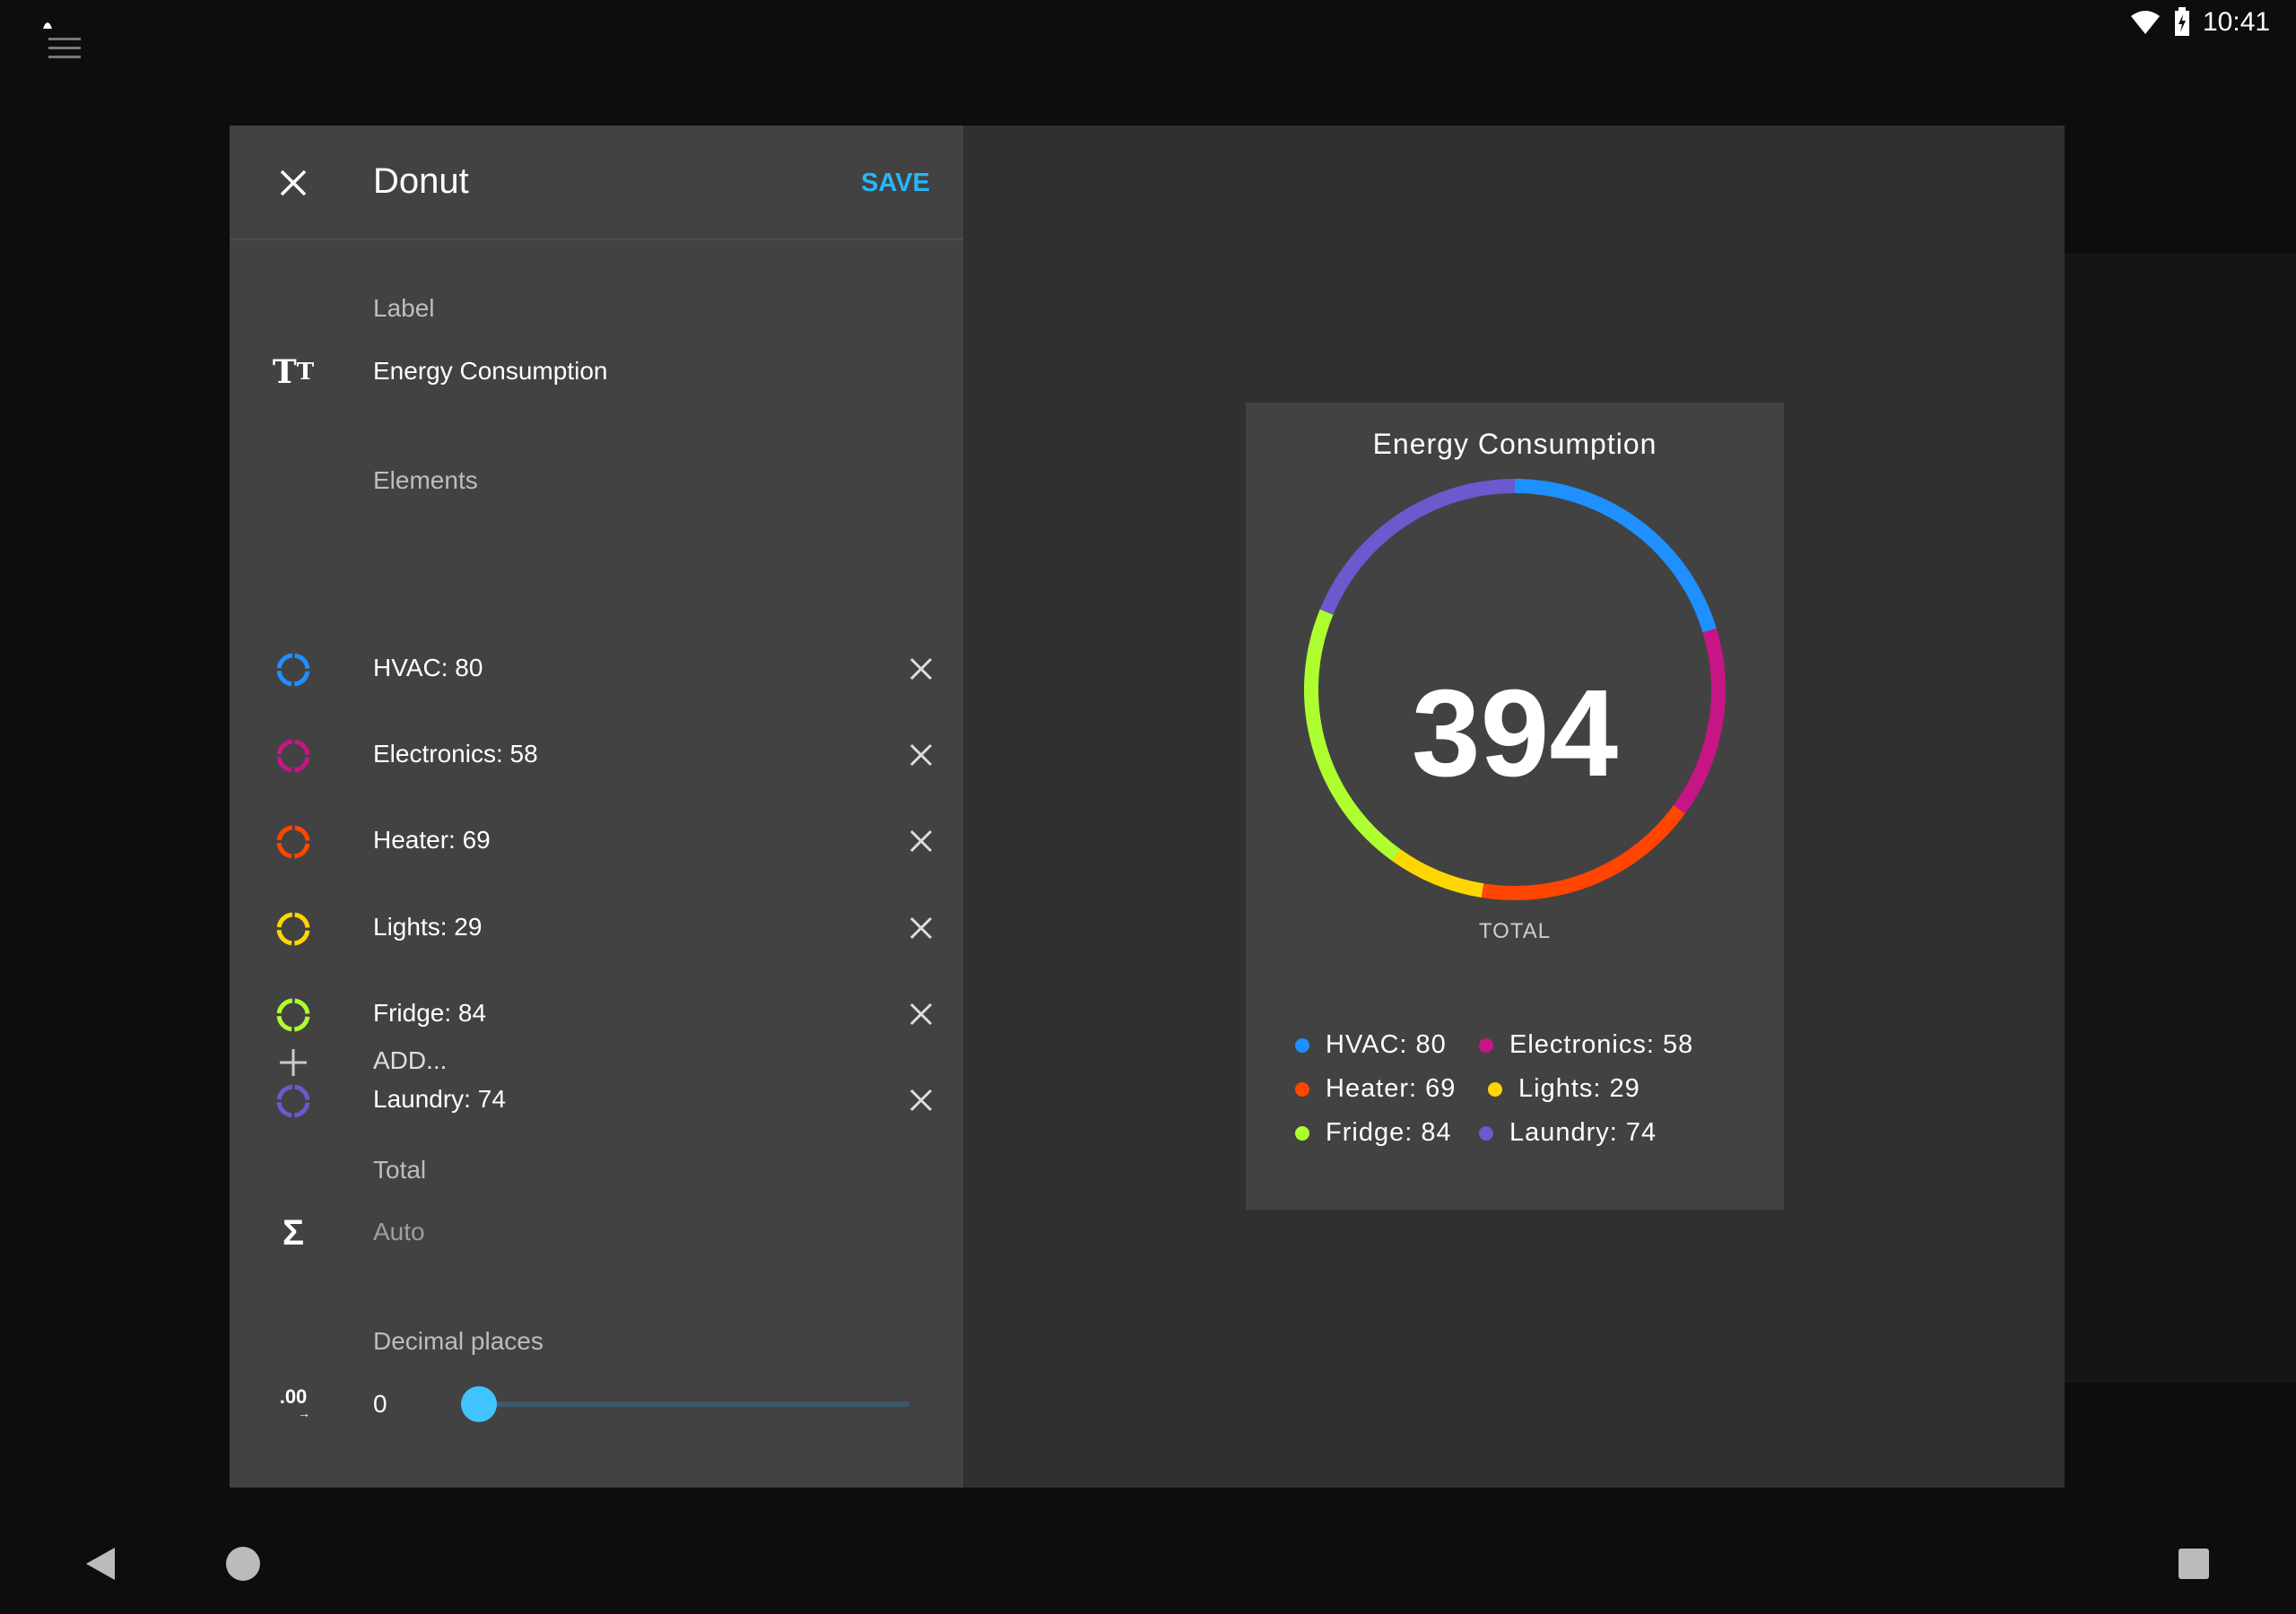  What do you see at coordinates (404, 308) in the screenshot?
I see `label-caption: Label` at bounding box center [404, 308].